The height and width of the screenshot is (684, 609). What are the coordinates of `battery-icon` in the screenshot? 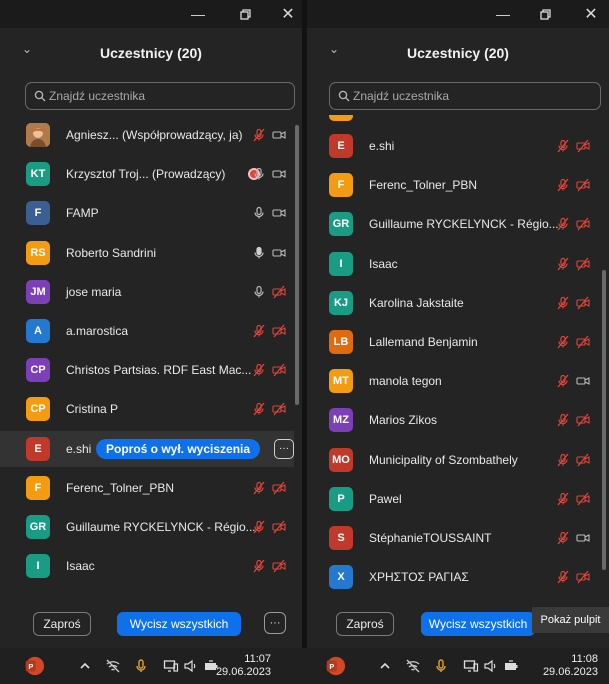 It's located at (511, 666).